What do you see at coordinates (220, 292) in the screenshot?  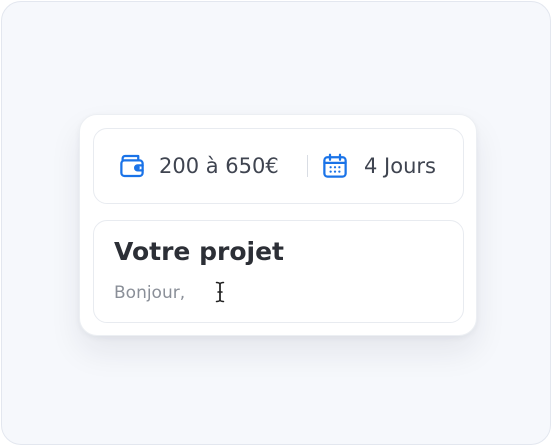 I see `text-cursor-icon` at bounding box center [220, 292].